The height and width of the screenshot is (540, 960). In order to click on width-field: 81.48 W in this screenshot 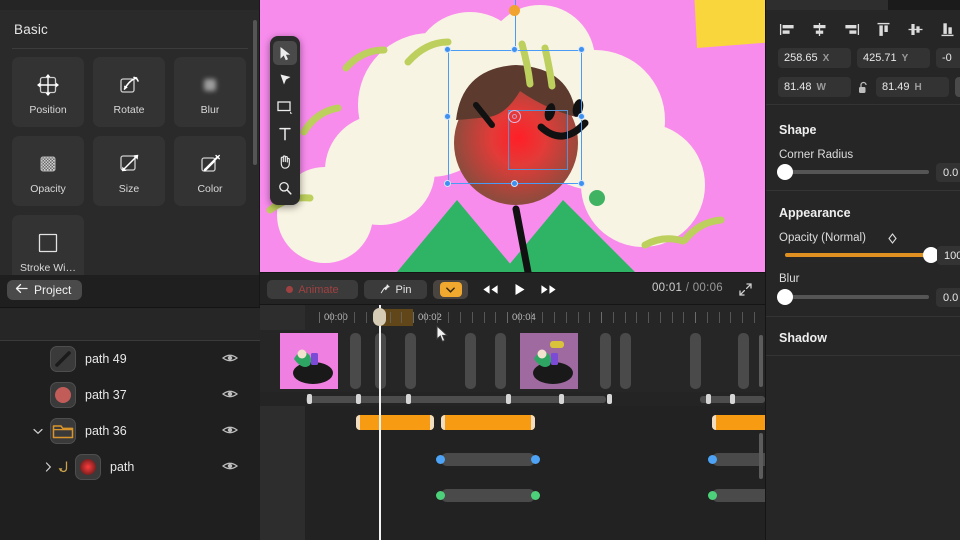, I will do `click(814, 87)`.